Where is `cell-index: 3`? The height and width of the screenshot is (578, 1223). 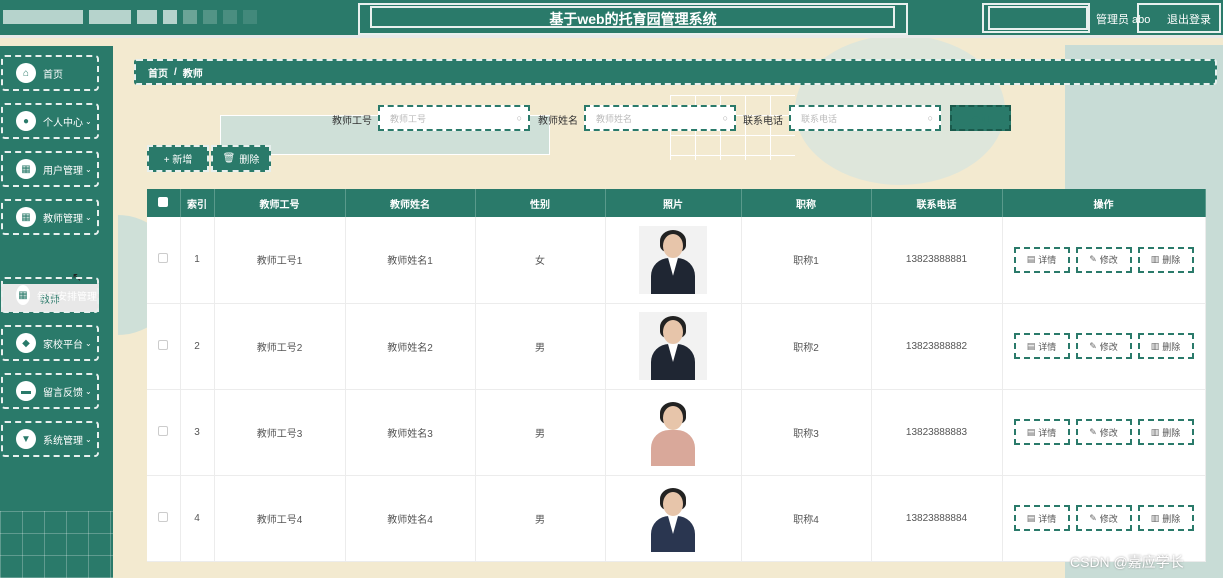 cell-index: 3 is located at coordinates (197, 432).